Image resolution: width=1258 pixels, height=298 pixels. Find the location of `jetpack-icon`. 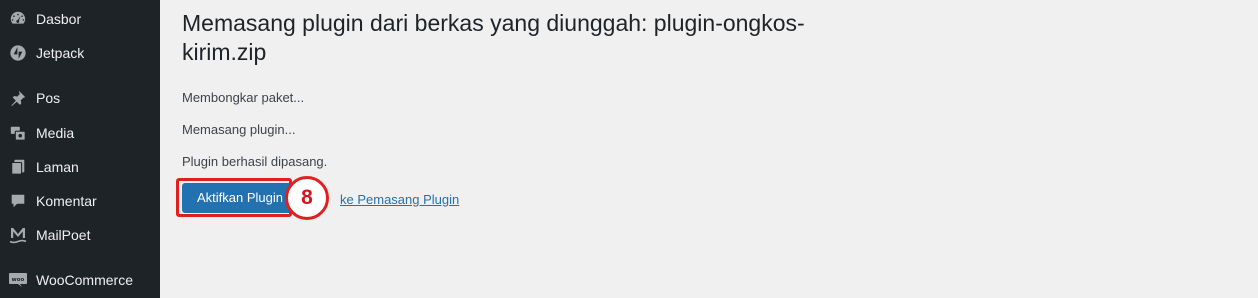

jetpack-icon is located at coordinates (18, 53).